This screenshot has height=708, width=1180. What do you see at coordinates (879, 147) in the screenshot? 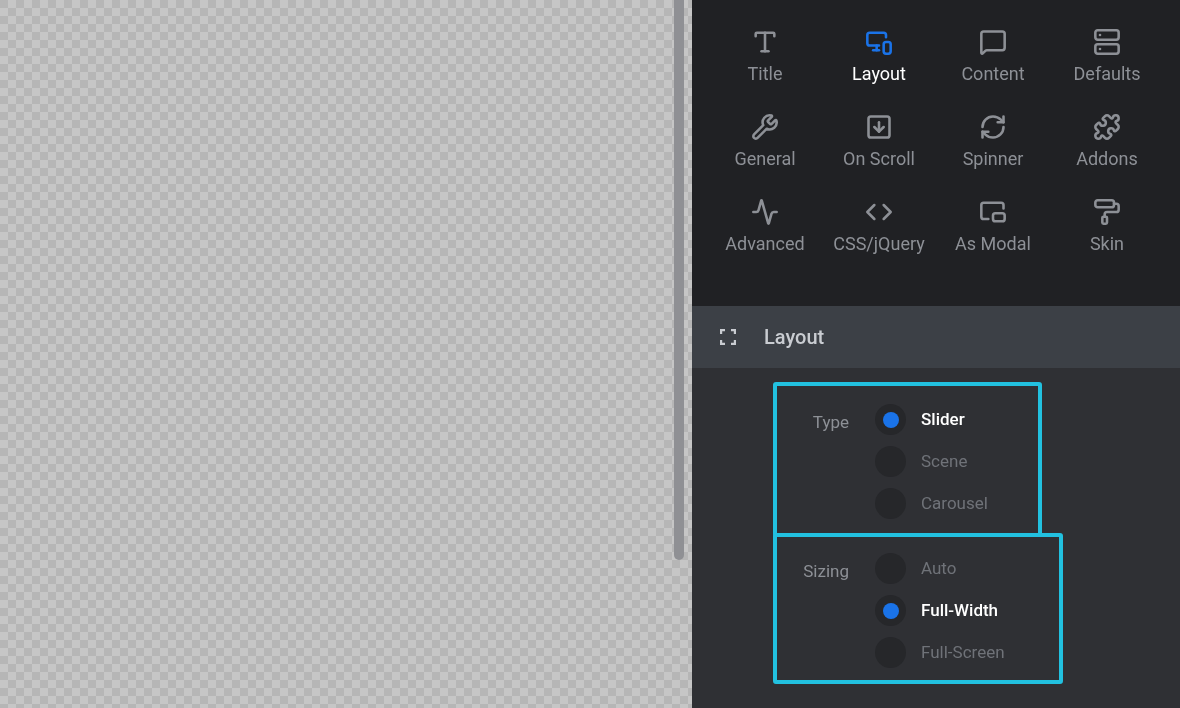
I see `tab: On Scroll` at bounding box center [879, 147].